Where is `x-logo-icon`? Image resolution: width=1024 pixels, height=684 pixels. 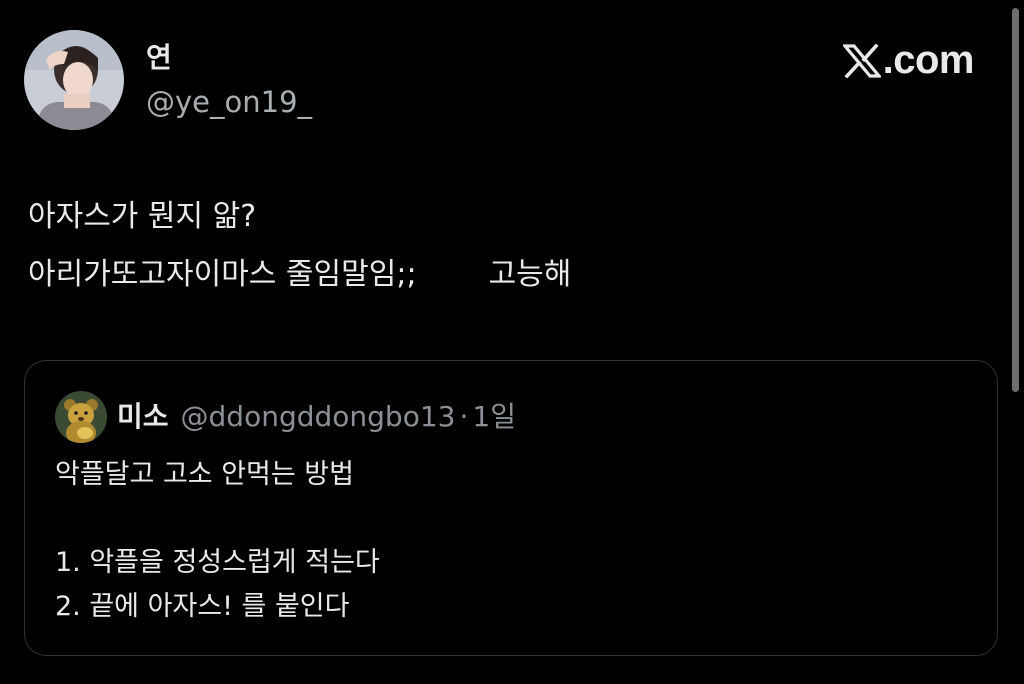
x-logo-icon is located at coordinates (861, 60).